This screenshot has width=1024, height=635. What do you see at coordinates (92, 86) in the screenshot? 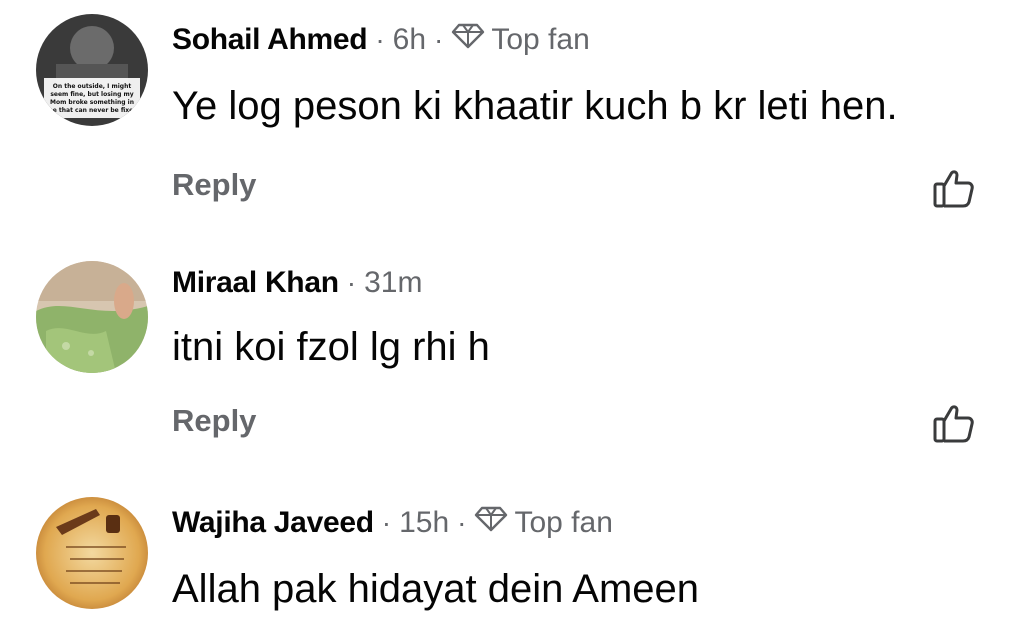
I see `svg-text: On the outside, I might` at bounding box center [92, 86].